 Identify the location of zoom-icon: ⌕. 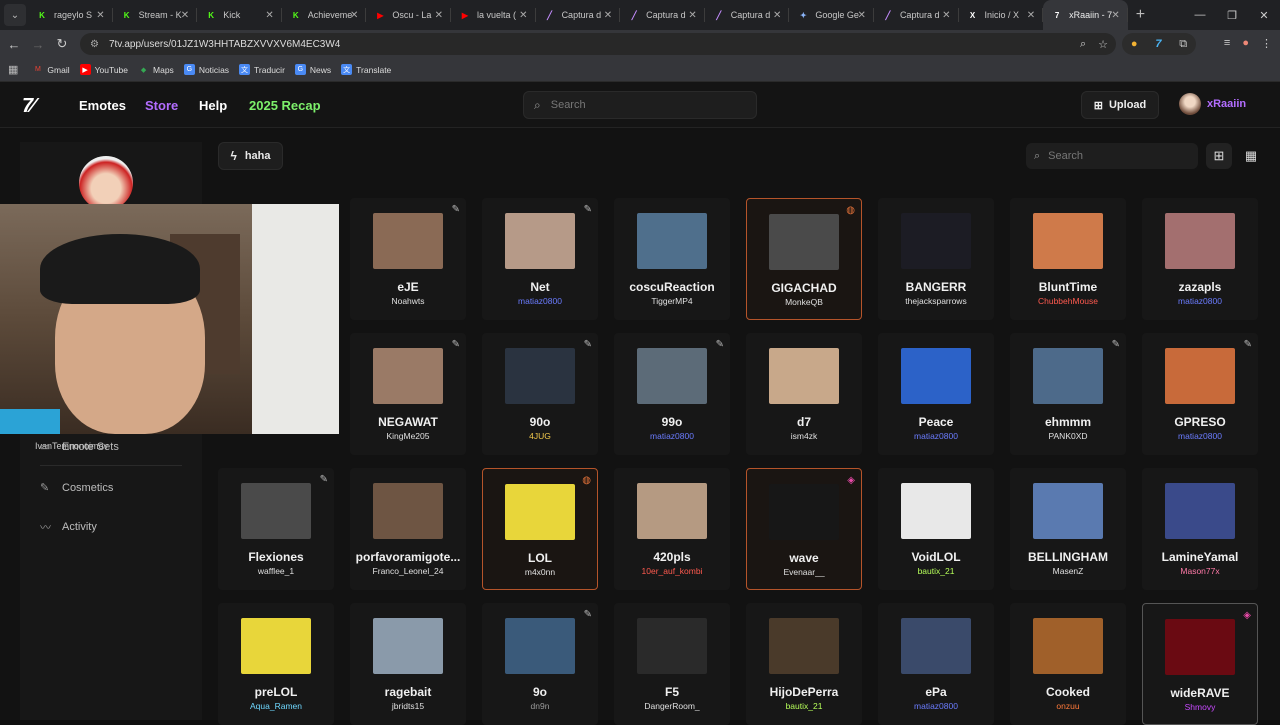
(1083, 44).